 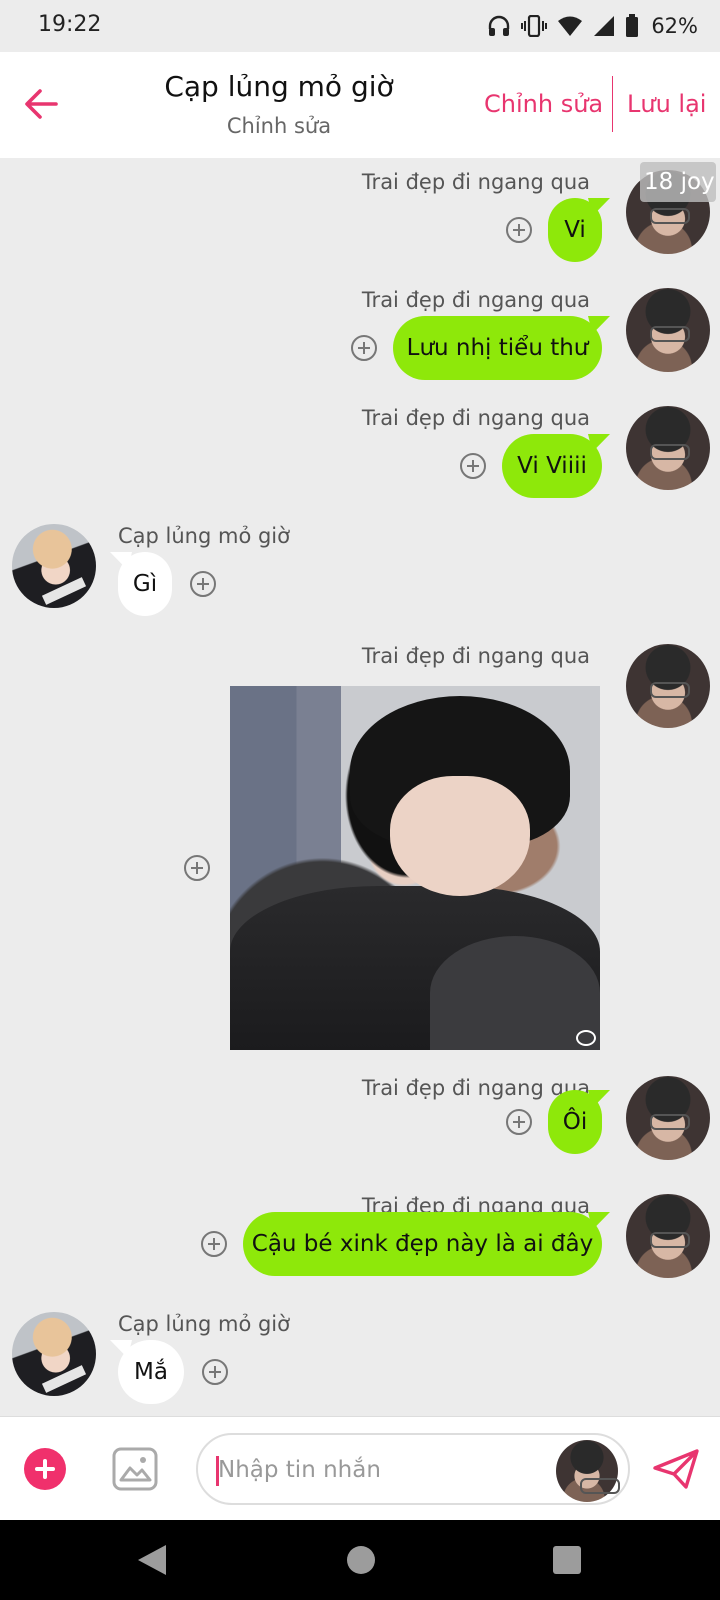 I want to click on nav-home-icon, so click(x=361, y=1560).